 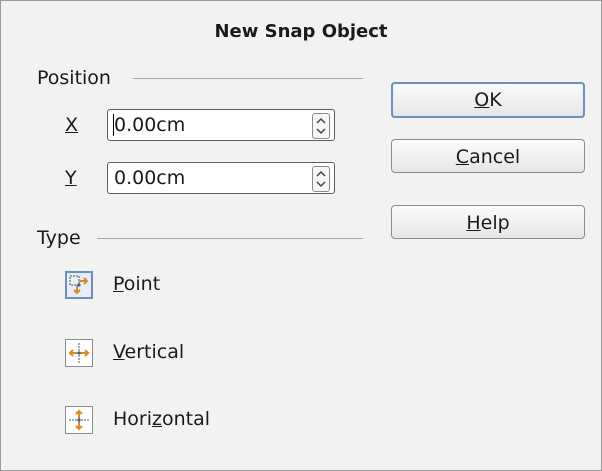 What do you see at coordinates (59, 238) in the screenshot?
I see `type-heading: Type` at bounding box center [59, 238].